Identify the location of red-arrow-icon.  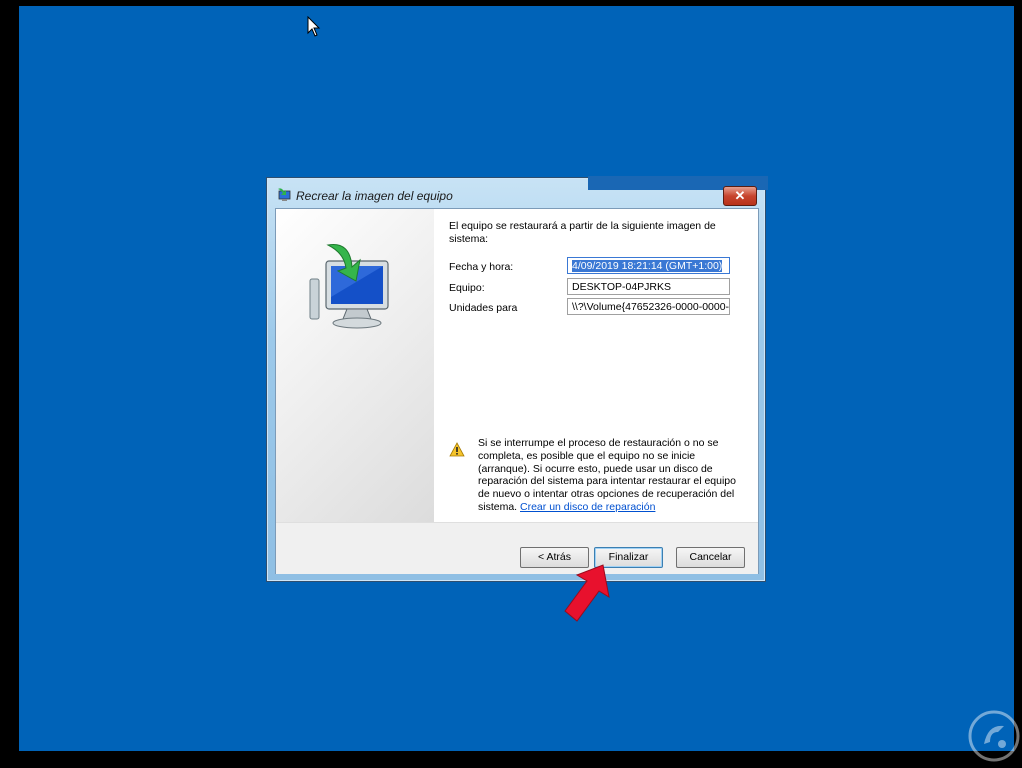
(587, 593).